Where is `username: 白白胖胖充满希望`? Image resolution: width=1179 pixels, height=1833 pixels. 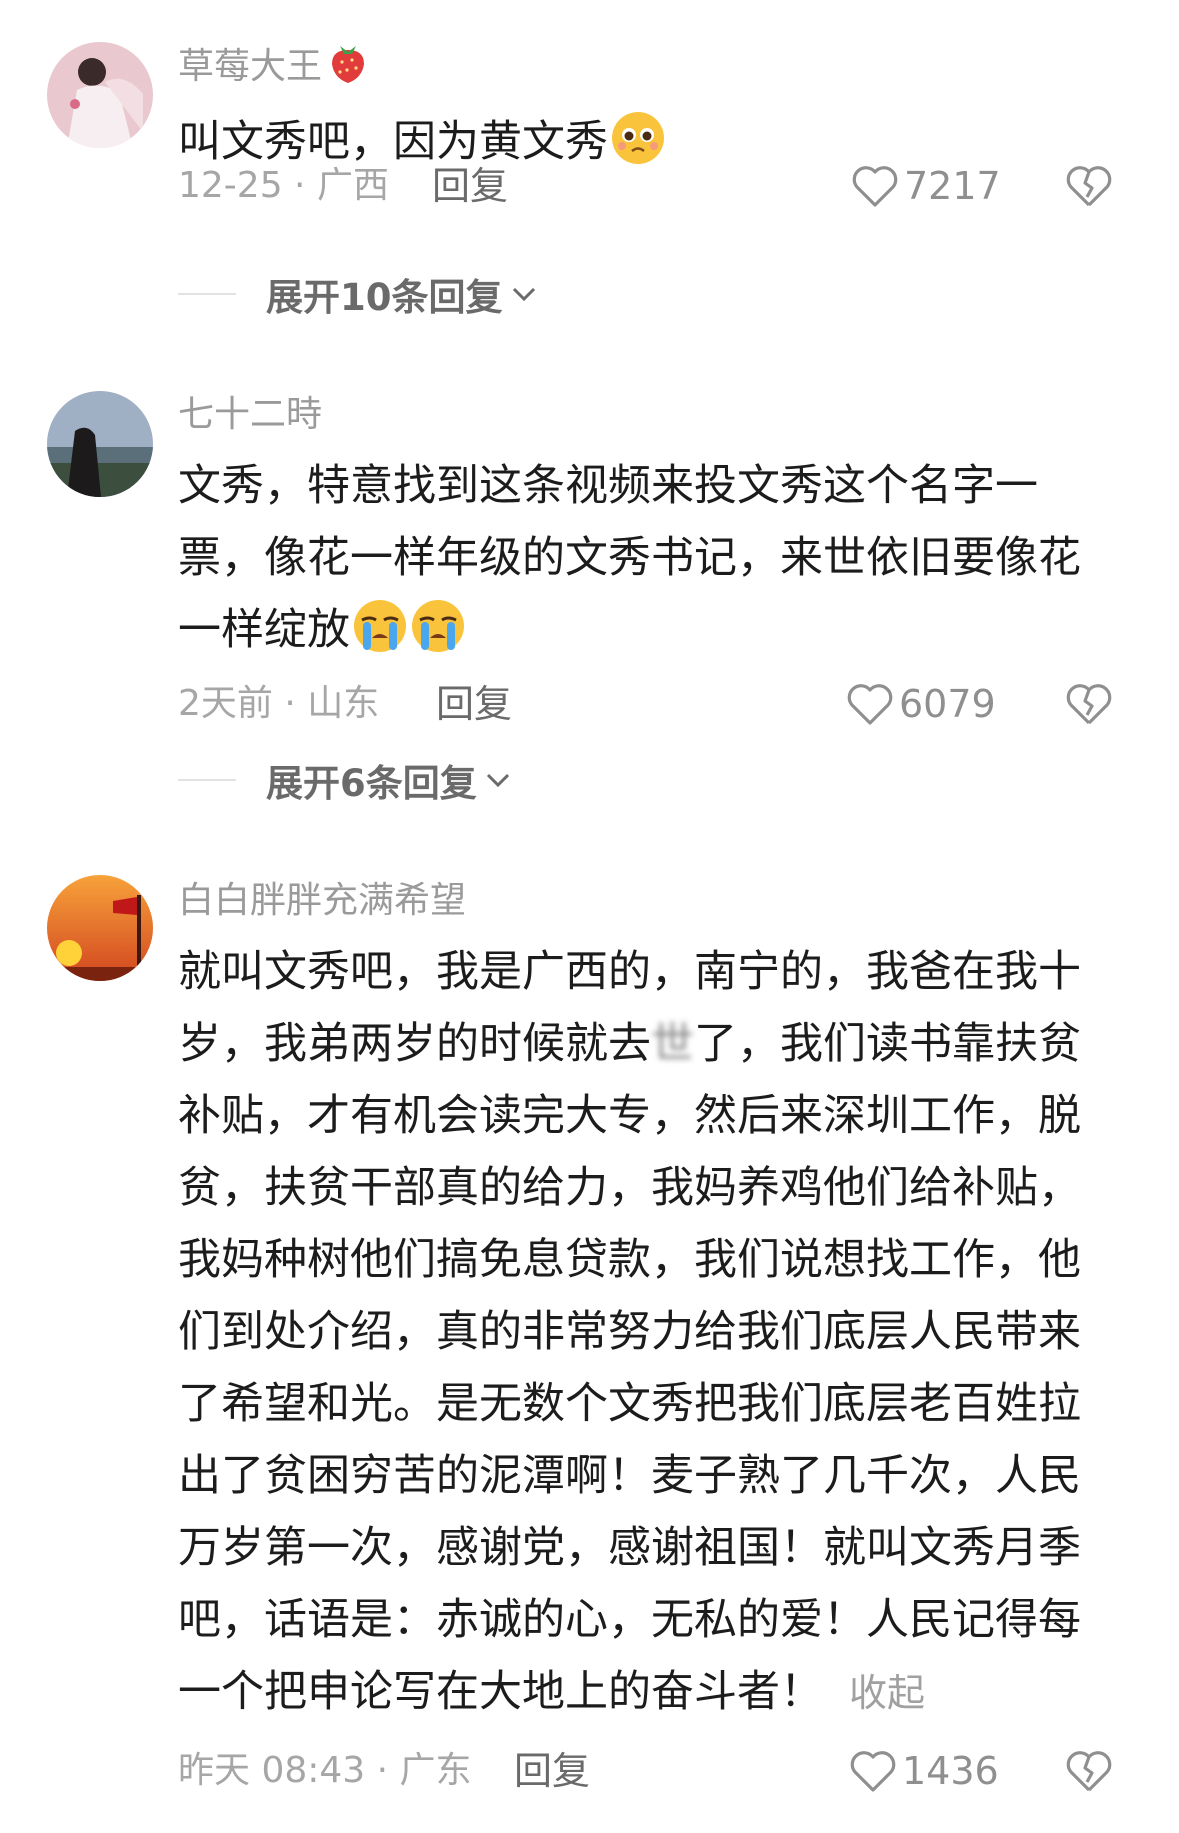
username: 白白胖胖充满希望 is located at coordinates (322, 901).